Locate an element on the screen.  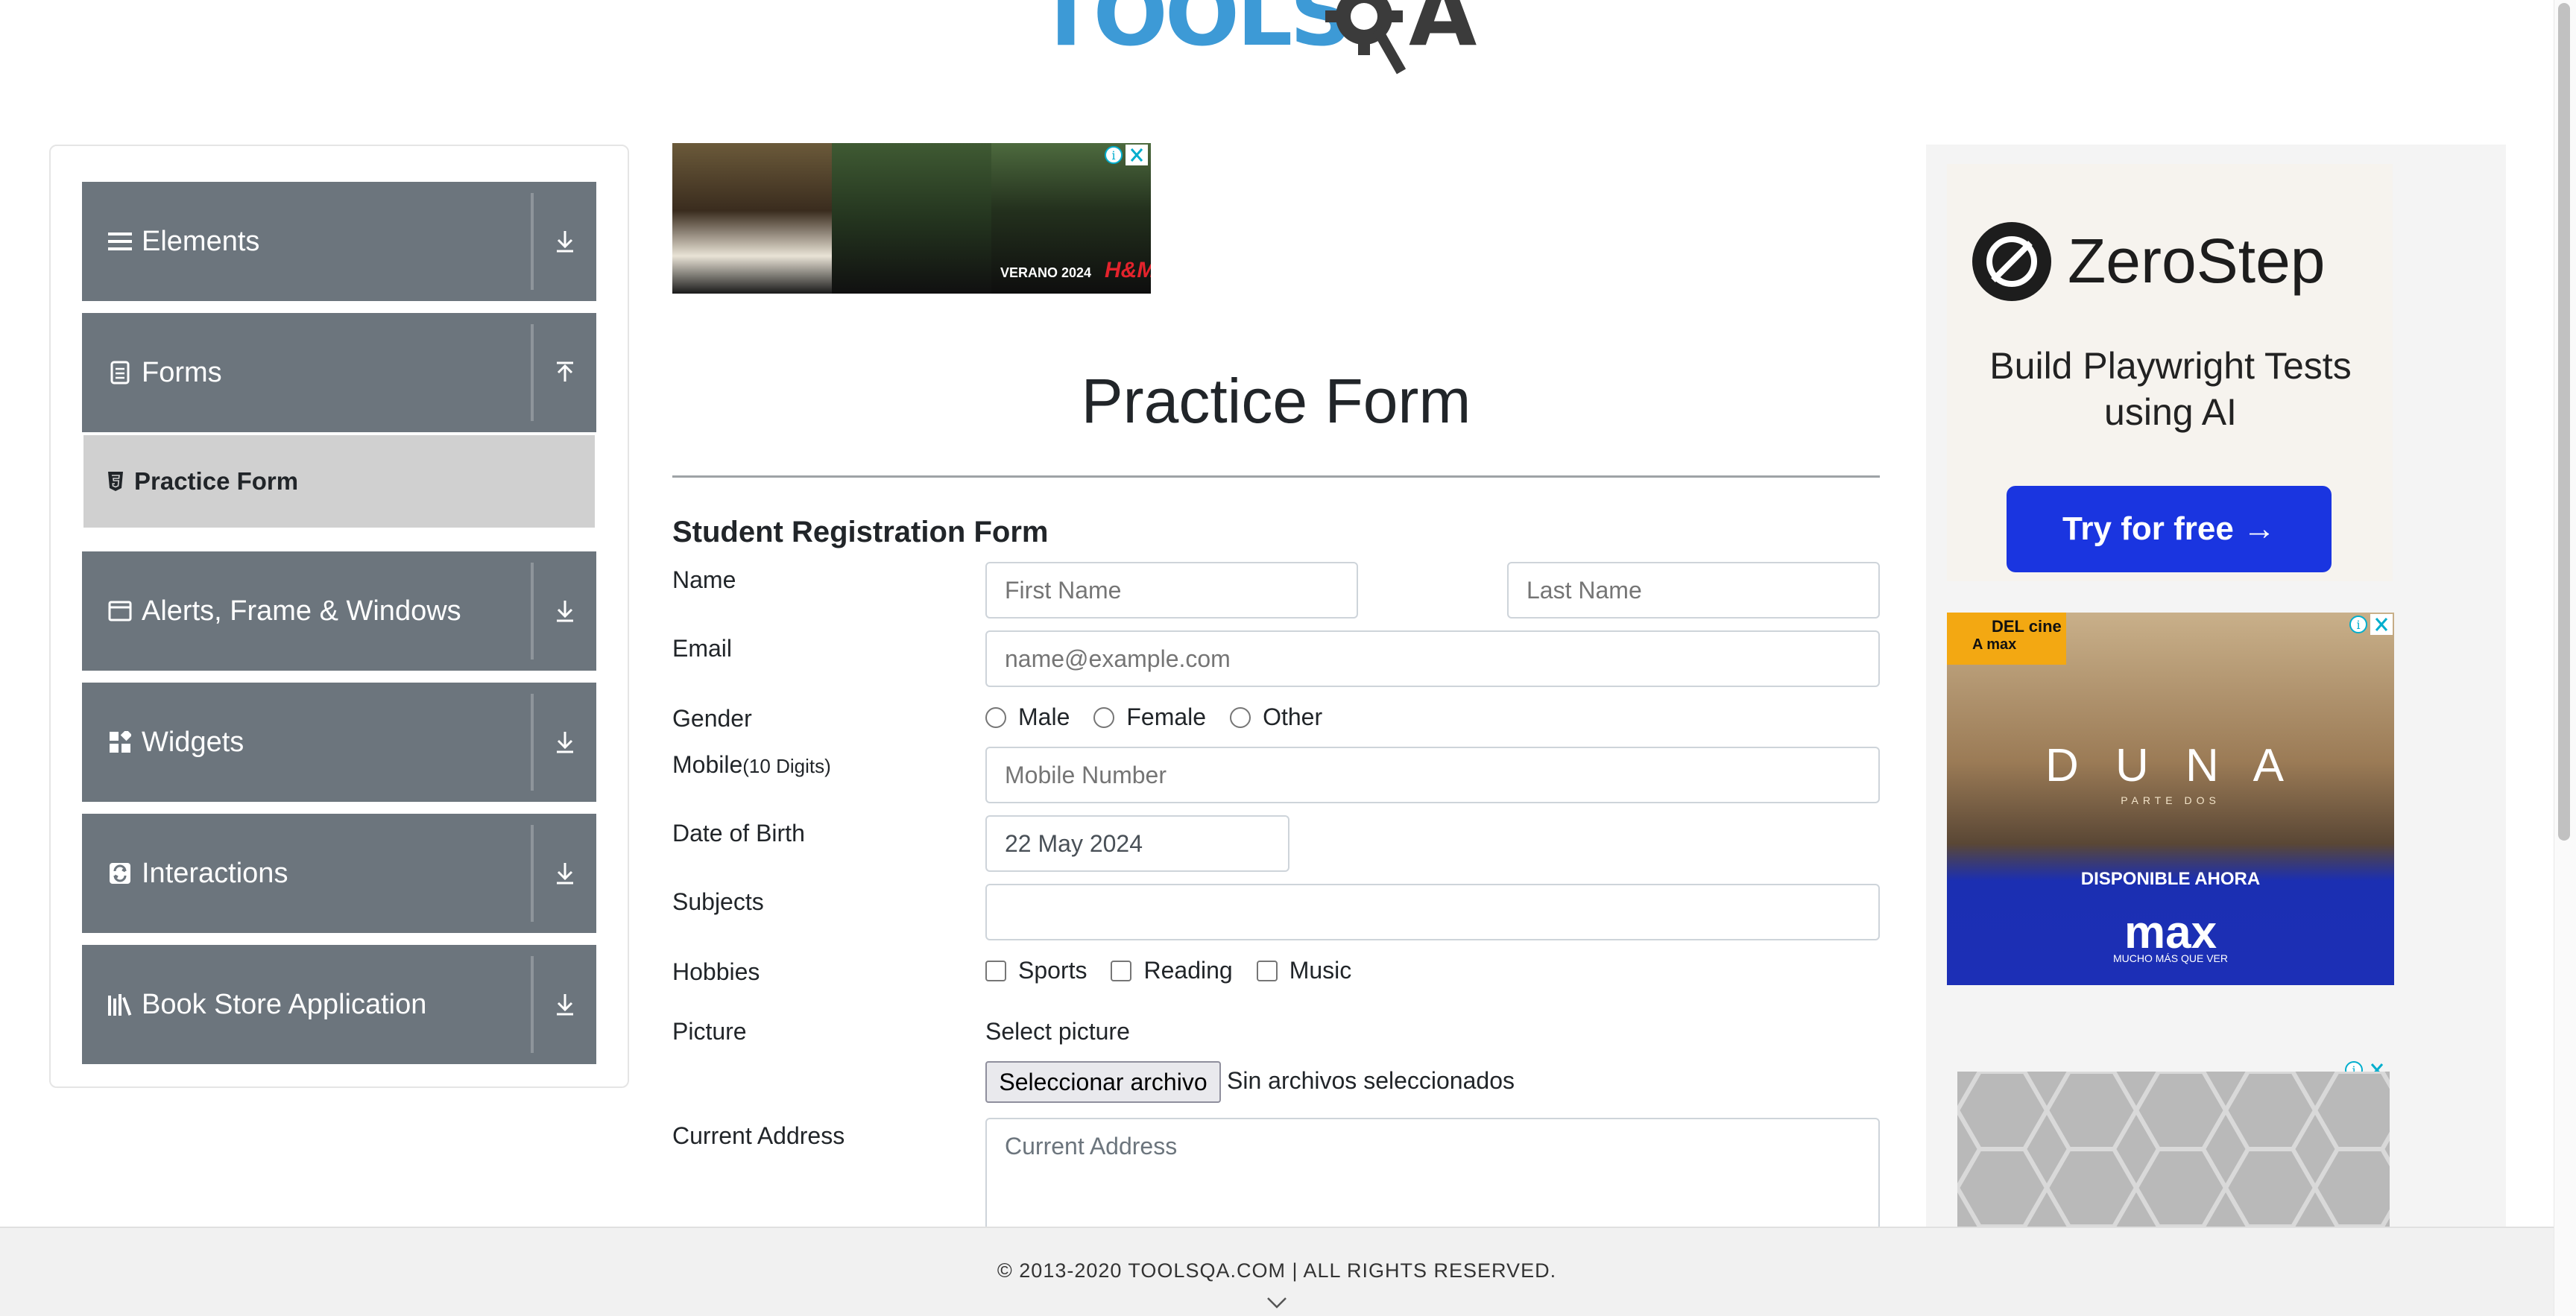
subjects-label: Subjects is located at coordinates (718, 901).